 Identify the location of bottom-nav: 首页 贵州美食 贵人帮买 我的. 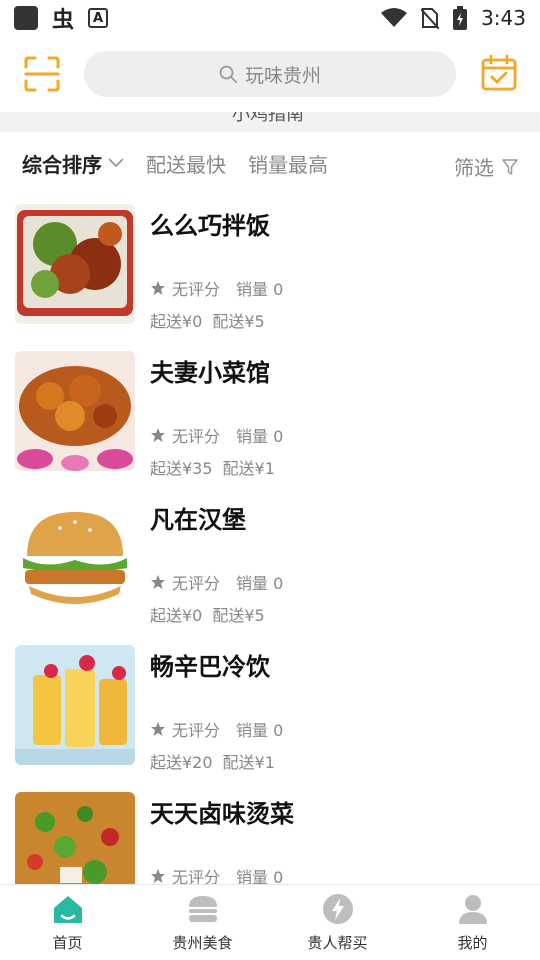
(270, 922).